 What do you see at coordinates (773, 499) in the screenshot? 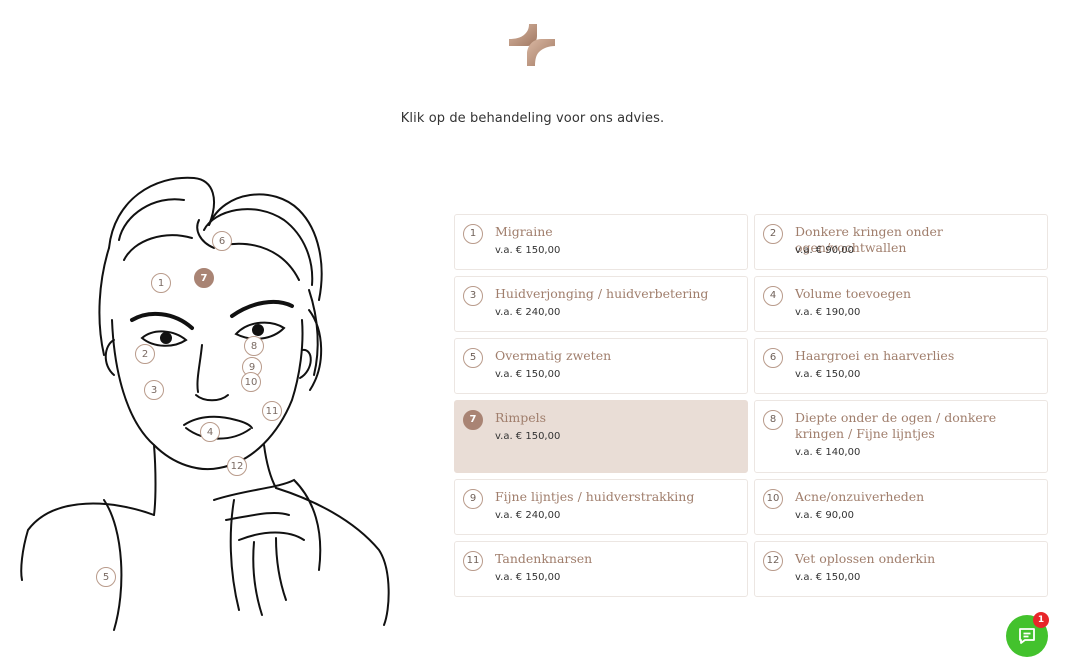
I see `treatment-number: 10` at bounding box center [773, 499].